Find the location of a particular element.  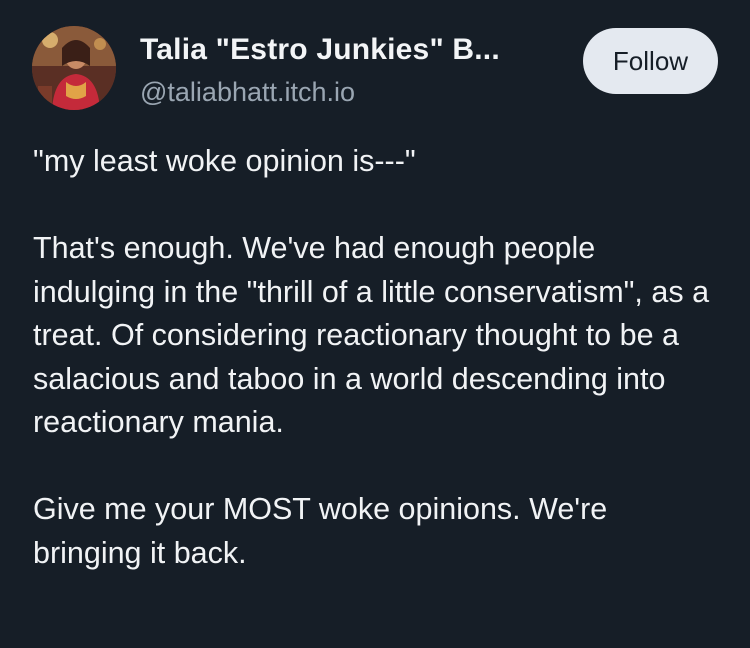

follow-button: Follow is located at coordinates (650, 61).